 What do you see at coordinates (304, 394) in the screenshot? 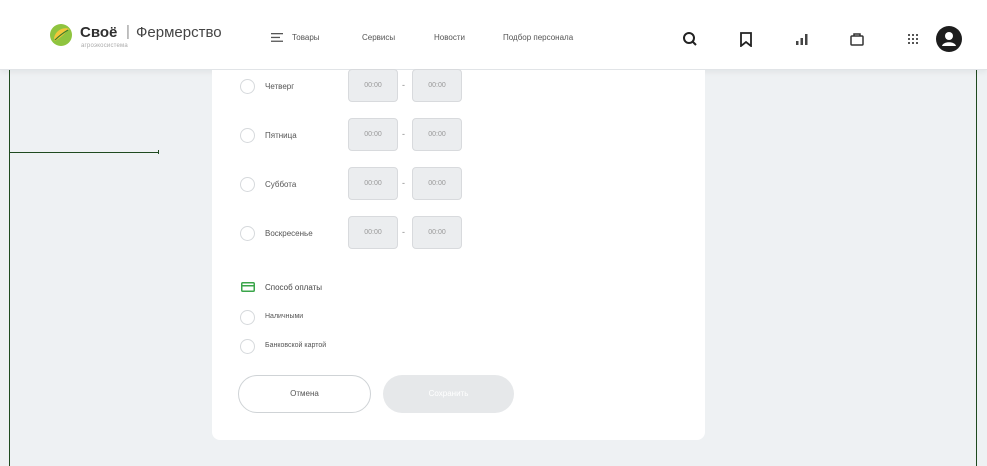
I see `cancel-button: Отмена` at bounding box center [304, 394].